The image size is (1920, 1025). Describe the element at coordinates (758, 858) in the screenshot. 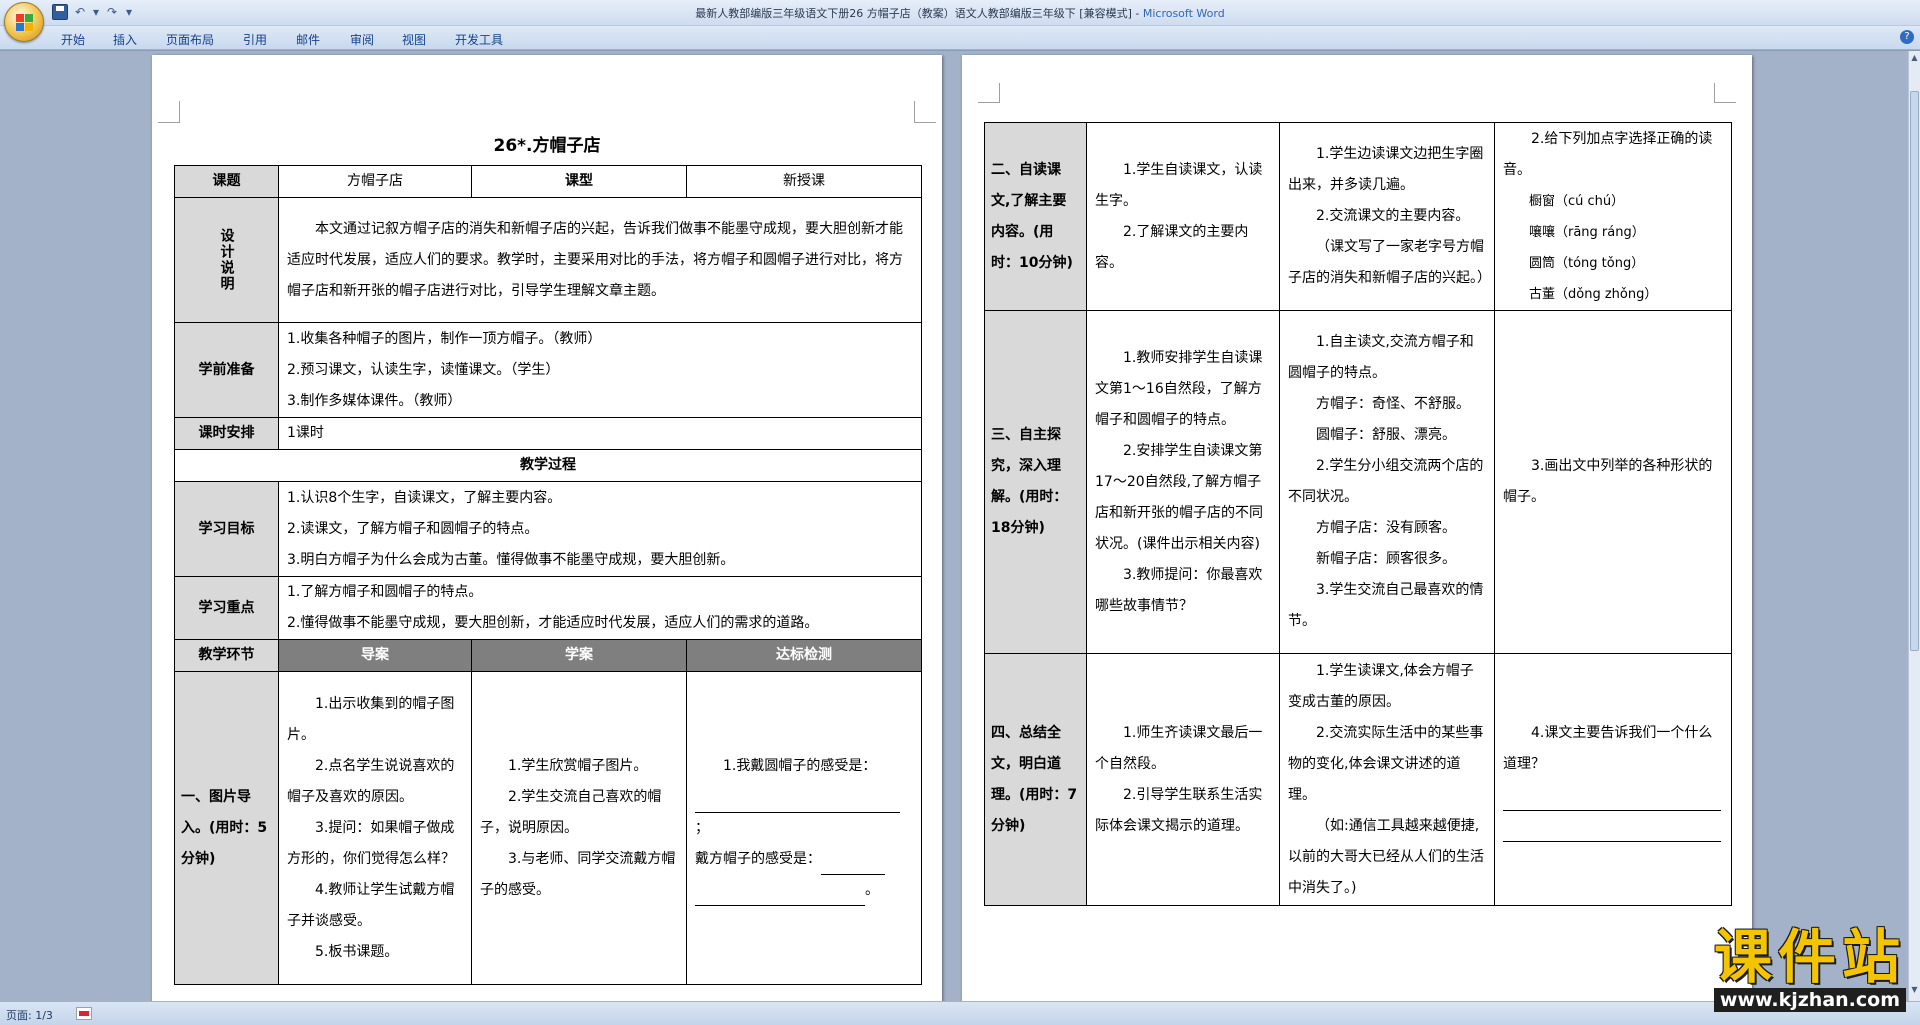

I see `check-question-2: 戴方帽子的感受是：` at that location.